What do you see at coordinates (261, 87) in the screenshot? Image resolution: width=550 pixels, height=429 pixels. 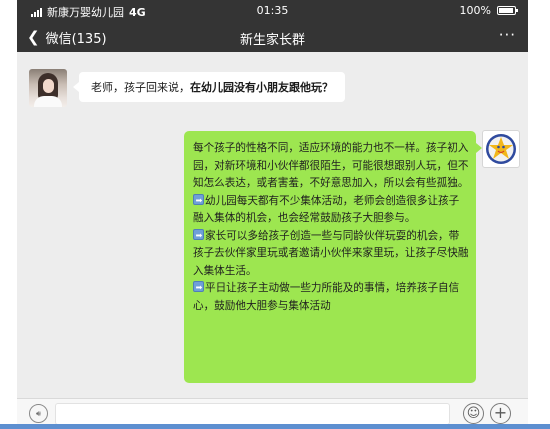 I see `incoming-message-bold: 在幼儿园没有小朋友跟他玩？` at bounding box center [261, 87].